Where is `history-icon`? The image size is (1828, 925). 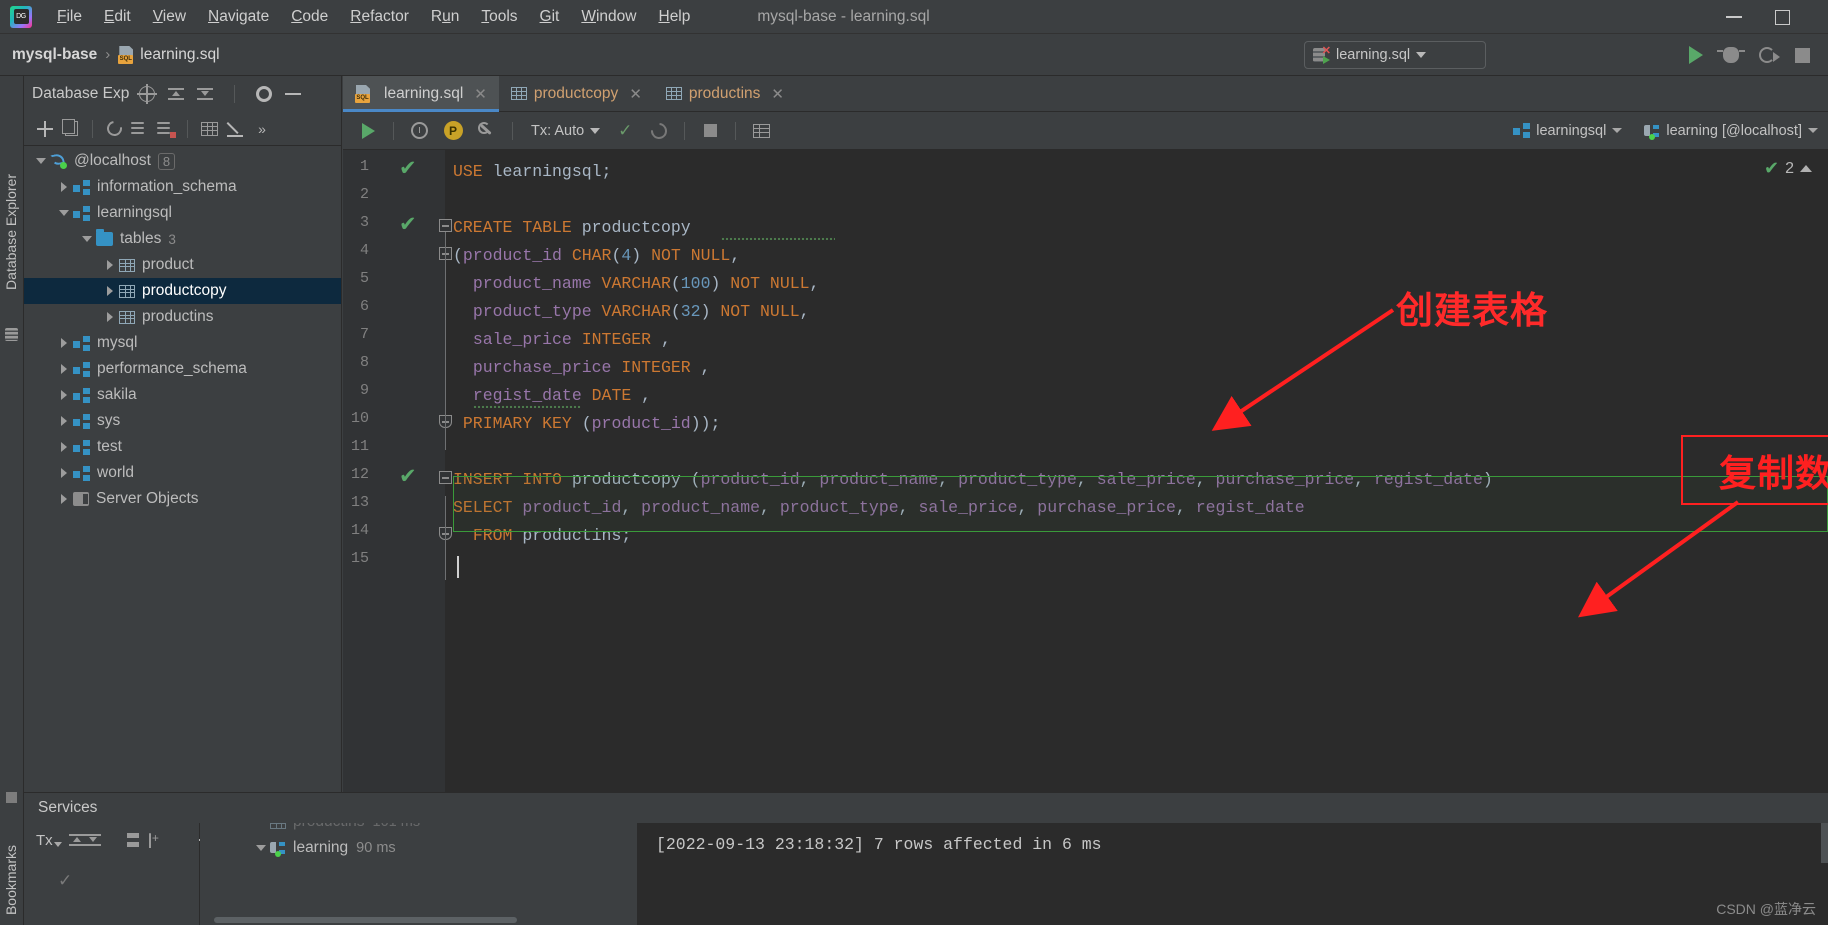
history-icon is located at coordinates (419, 130).